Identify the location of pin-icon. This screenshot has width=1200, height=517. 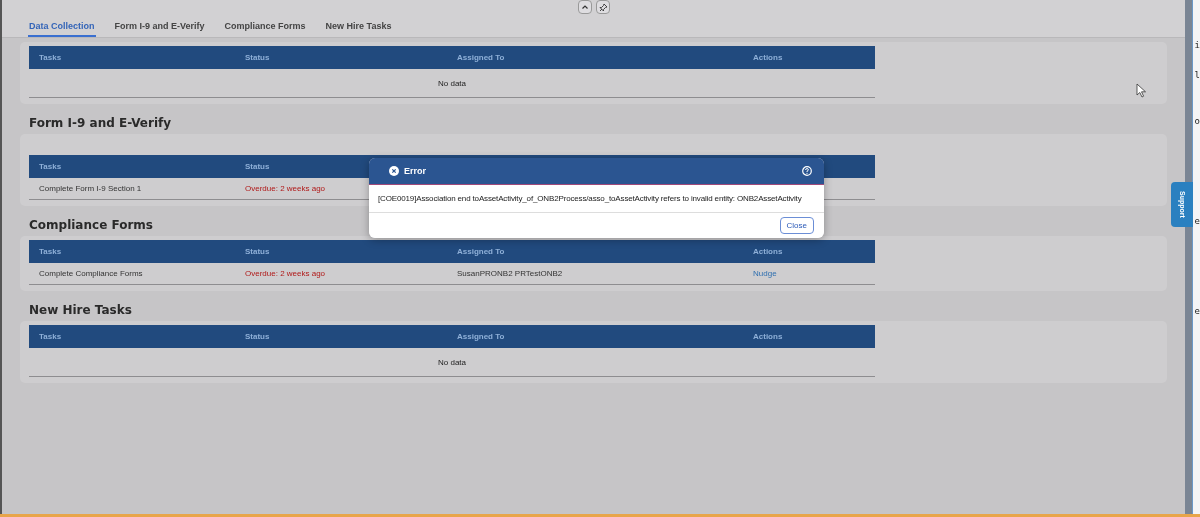
(603, 7).